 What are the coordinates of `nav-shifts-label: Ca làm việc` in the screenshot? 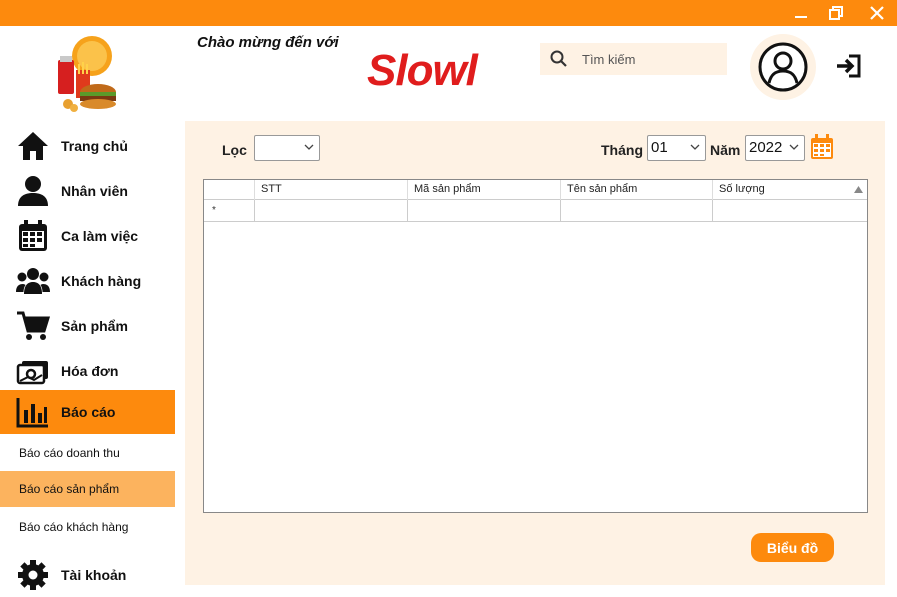 It's located at (100, 236).